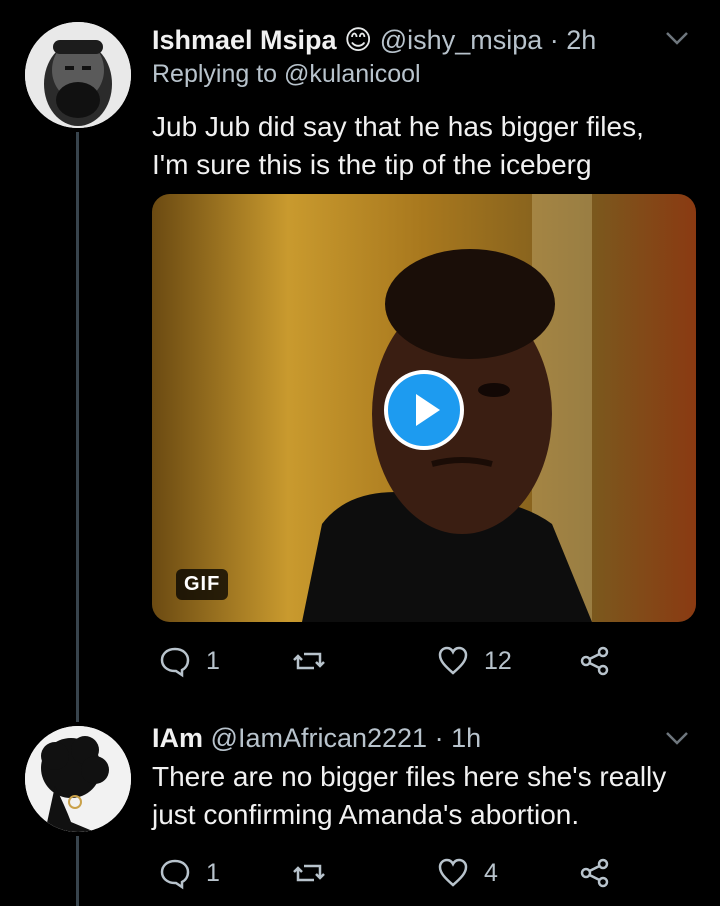  I want to click on like-count: 4, so click(491, 872).